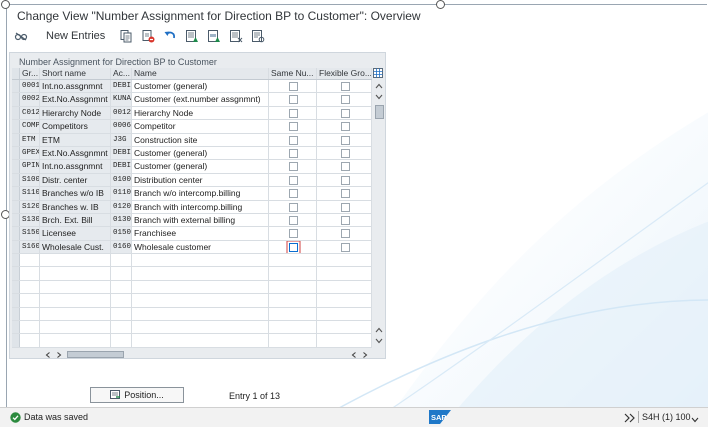  Describe the element at coordinates (379, 112) in the screenshot. I see `vertical-scroll-thumb` at that location.